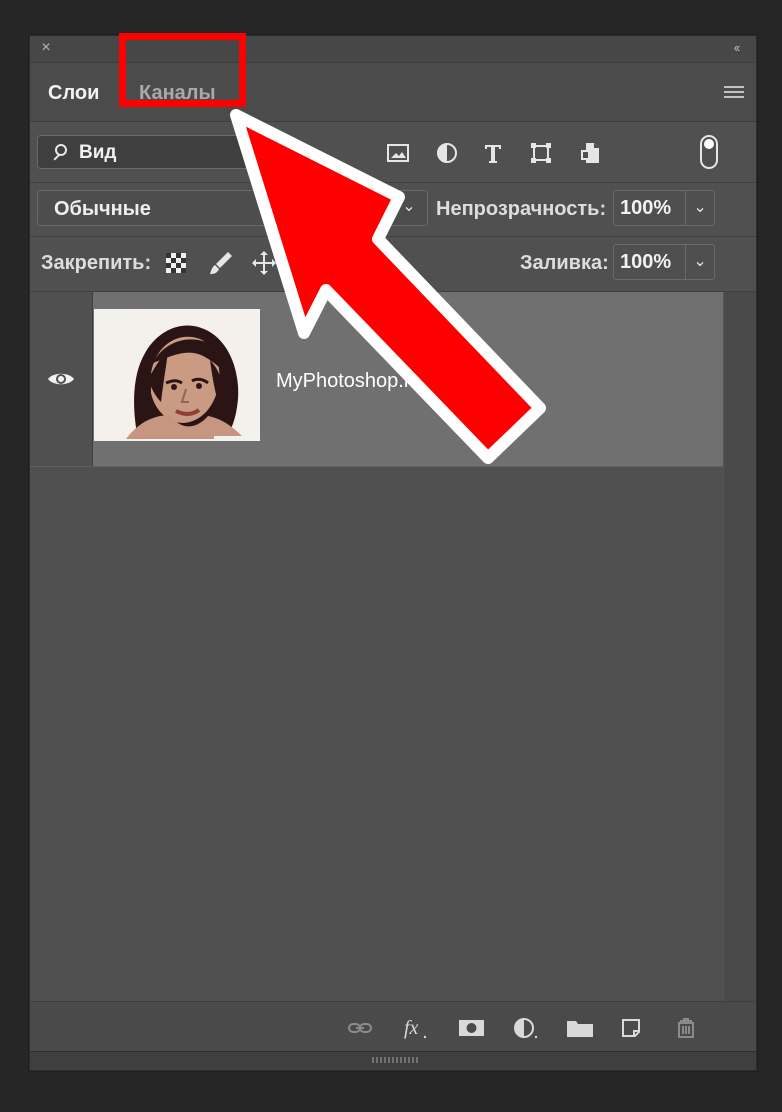 The height and width of the screenshot is (1112, 782). Describe the element at coordinates (264, 263) in the screenshot. I see `lock-position-icon` at that location.